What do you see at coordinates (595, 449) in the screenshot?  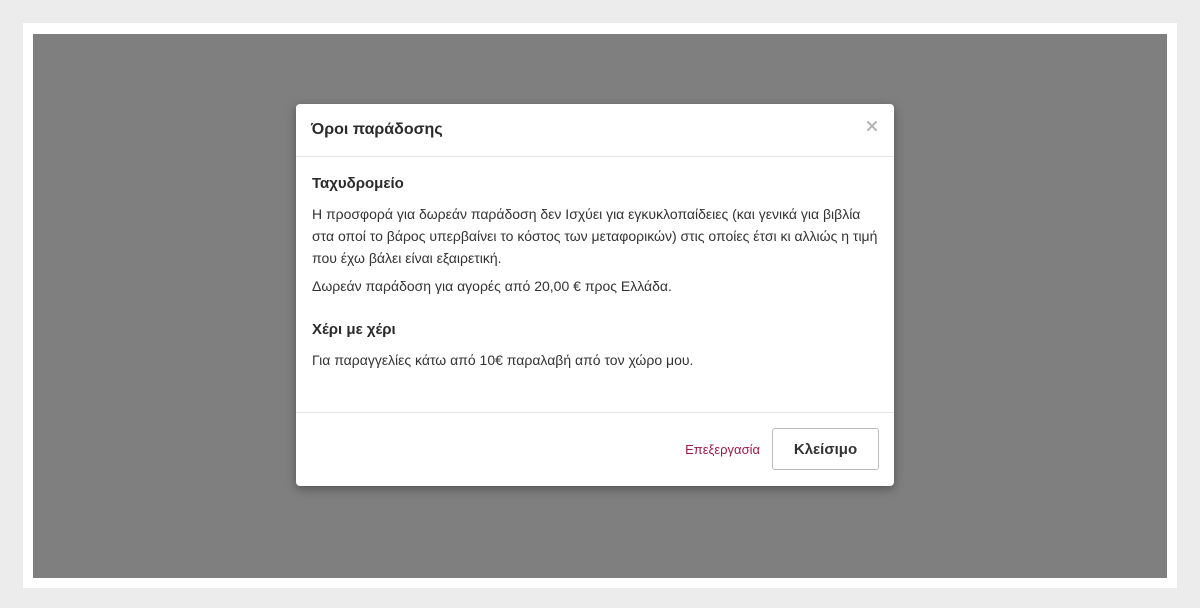 I see `dialog-footer: Επεξεργασία Κλείσιμο` at bounding box center [595, 449].